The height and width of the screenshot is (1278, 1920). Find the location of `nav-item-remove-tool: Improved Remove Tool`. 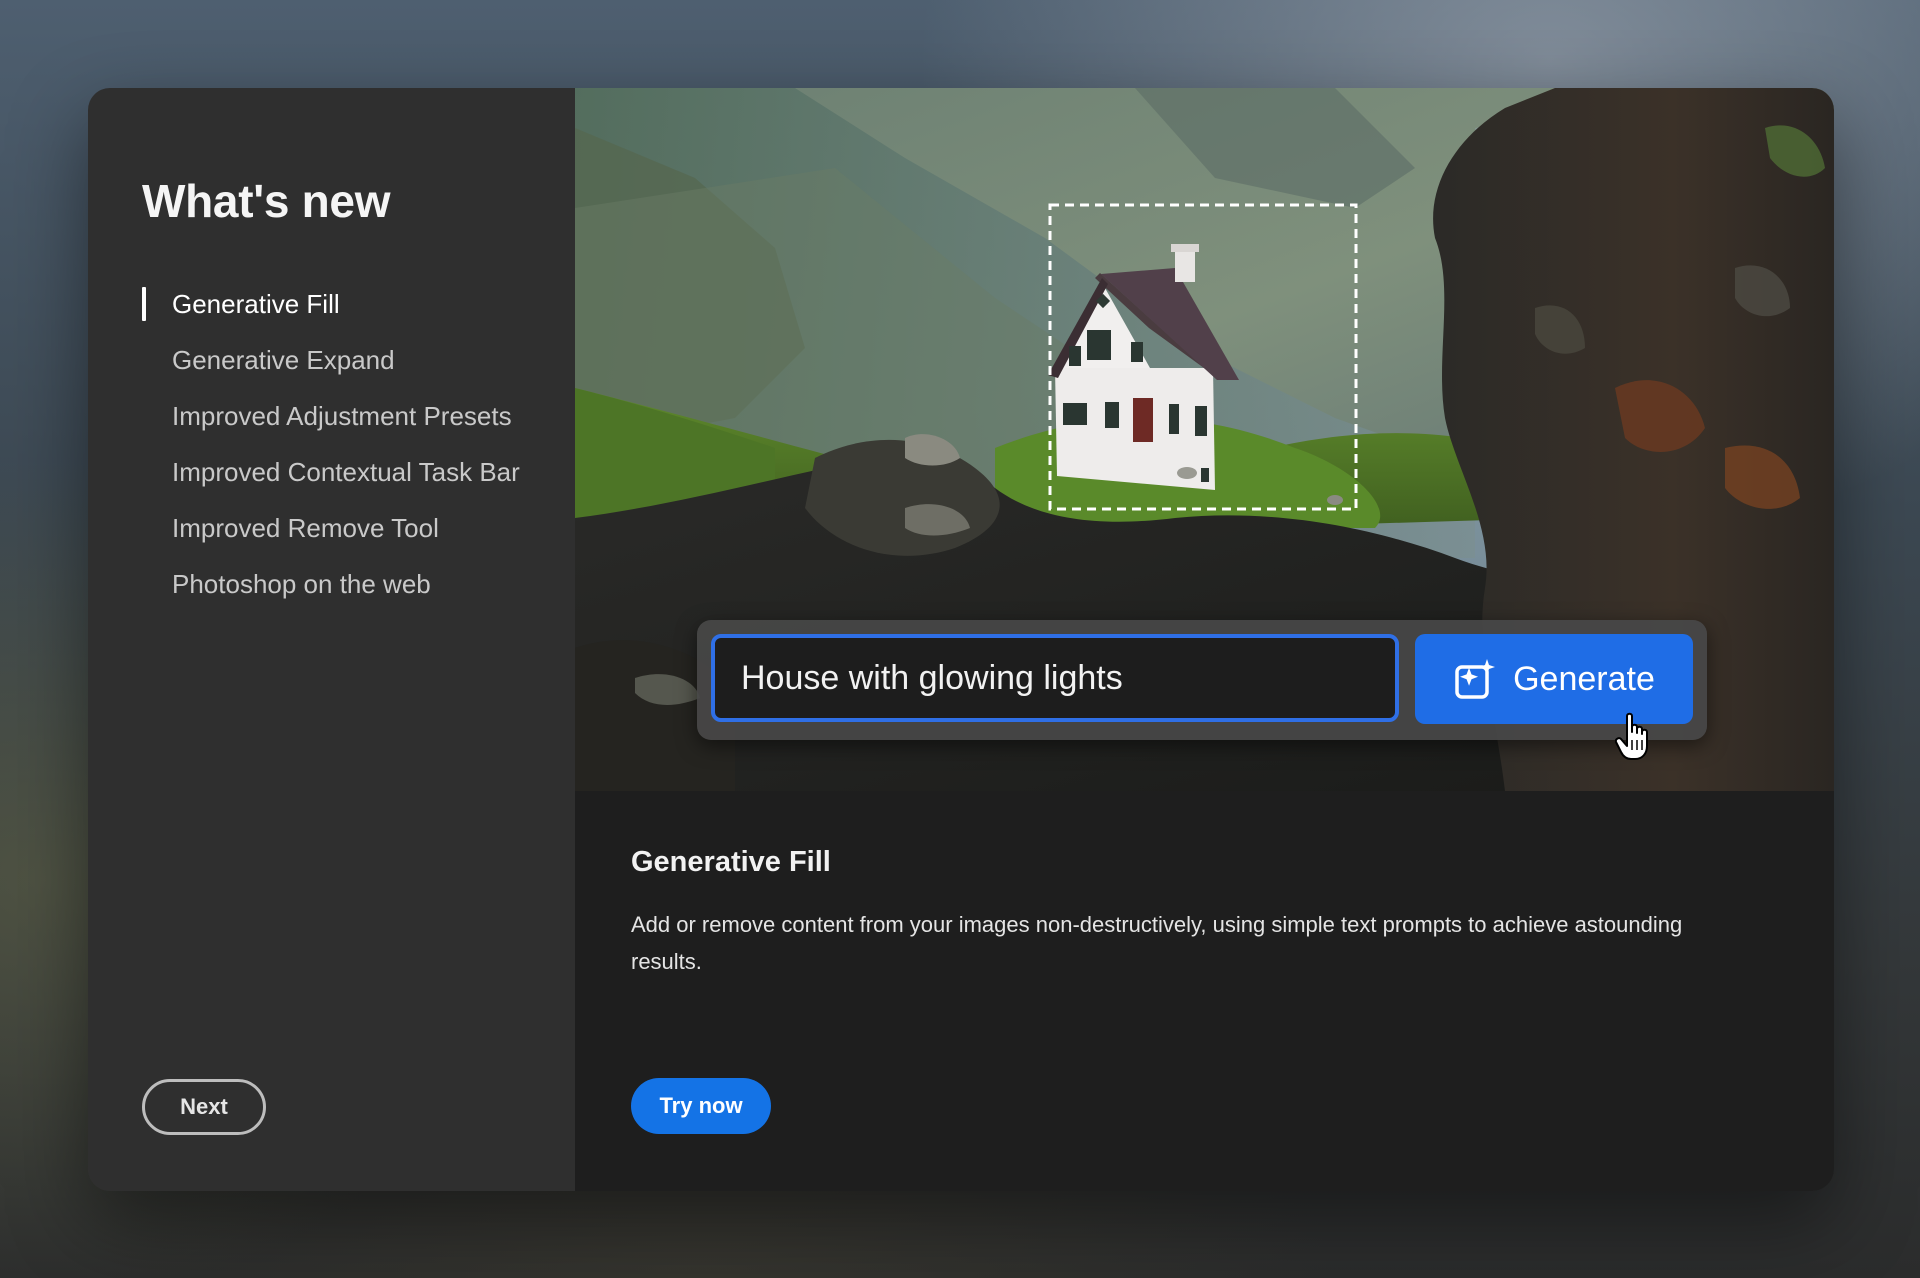

nav-item-remove-tool: Improved Remove Tool is located at coordinates (331, 528).